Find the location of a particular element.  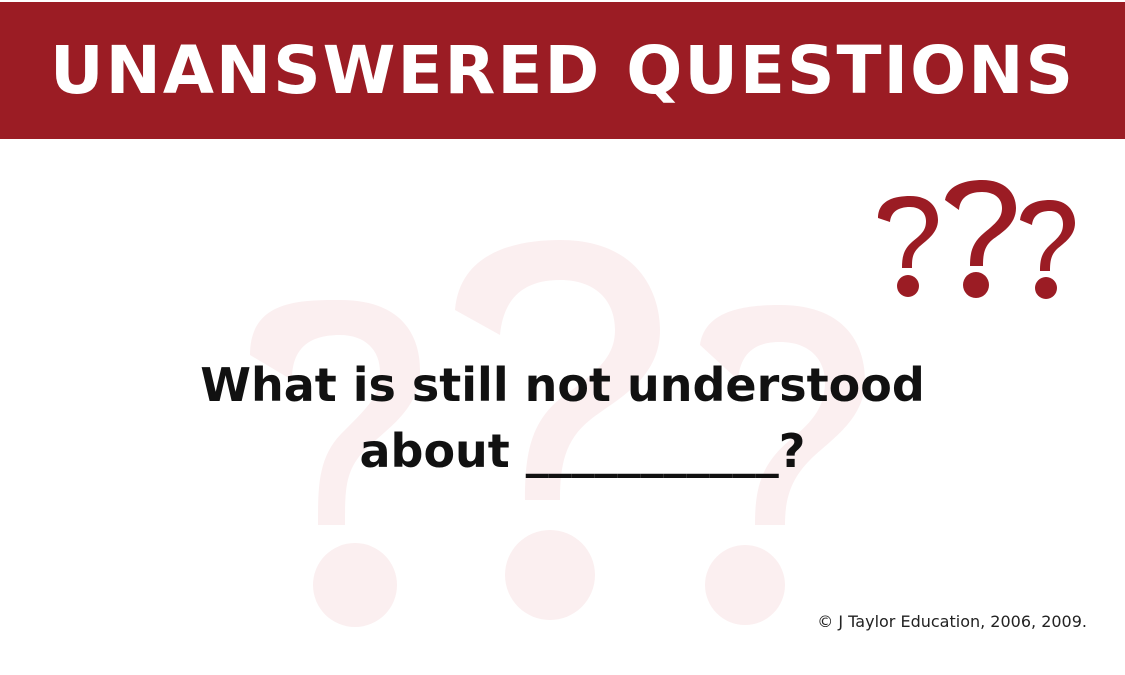

copyright-notice: © J Taylor Education, 2006, 2009. is located at coordinates (952, 621).